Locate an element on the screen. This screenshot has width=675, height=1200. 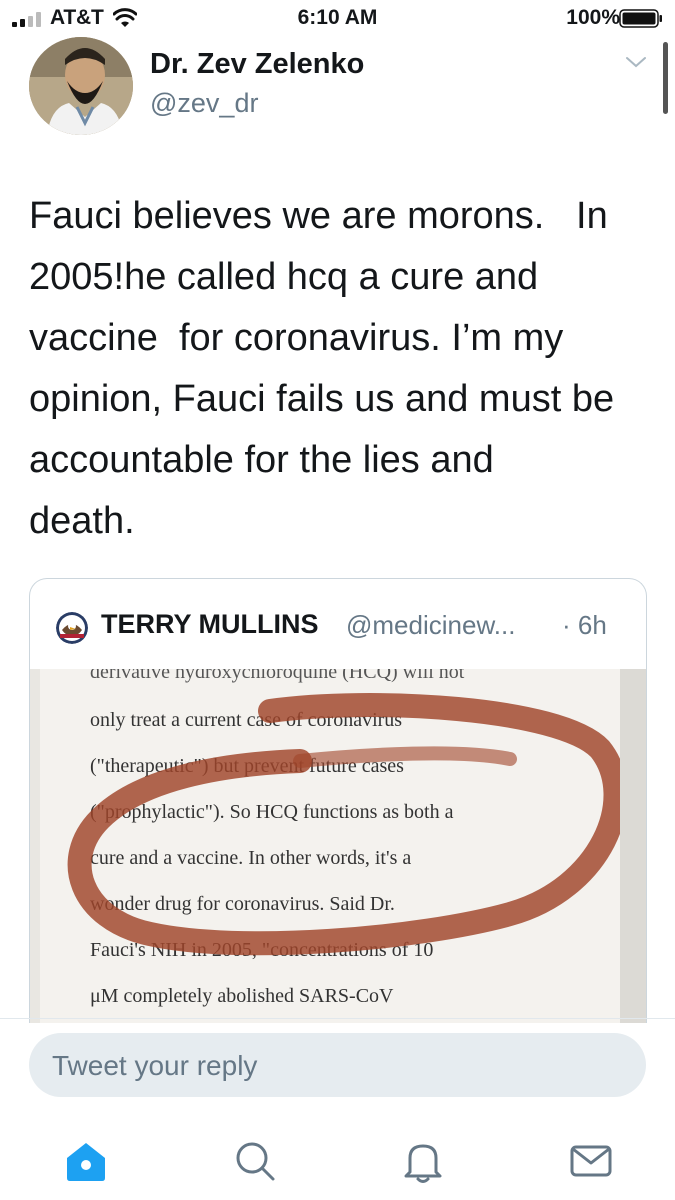
image-edge is located at coordinates (633, 846).